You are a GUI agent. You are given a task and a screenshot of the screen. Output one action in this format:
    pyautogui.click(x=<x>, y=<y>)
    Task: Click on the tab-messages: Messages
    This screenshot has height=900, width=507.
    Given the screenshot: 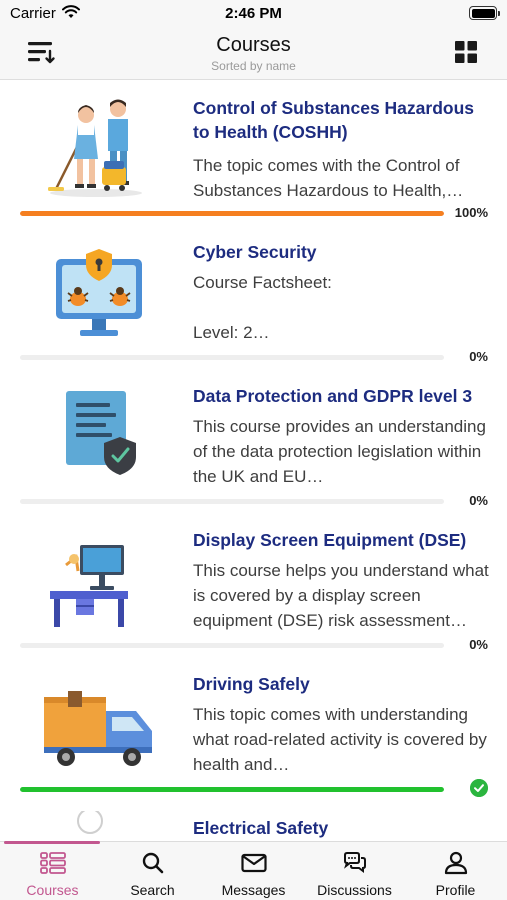 What is the action you would take?
    pyautogui.click(x=253, y=871)
    